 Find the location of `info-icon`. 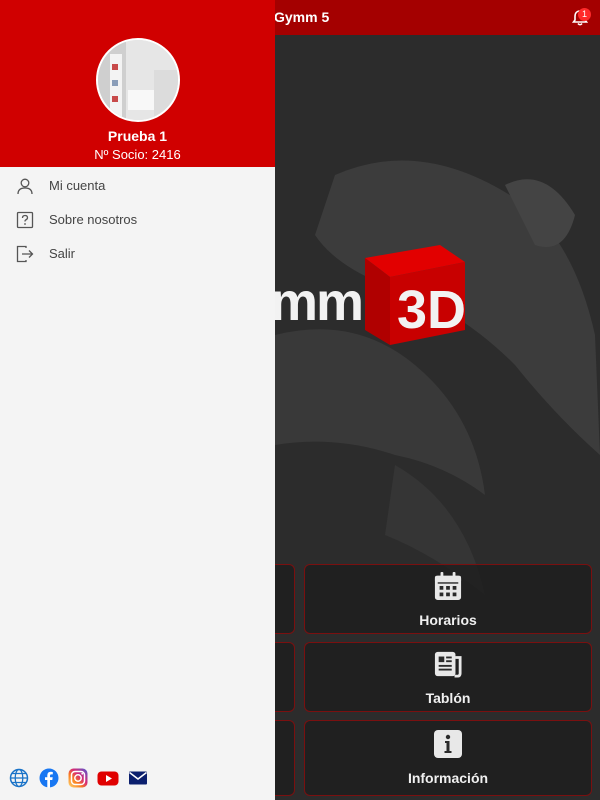

info-icon is located at coordinates (448, 744).